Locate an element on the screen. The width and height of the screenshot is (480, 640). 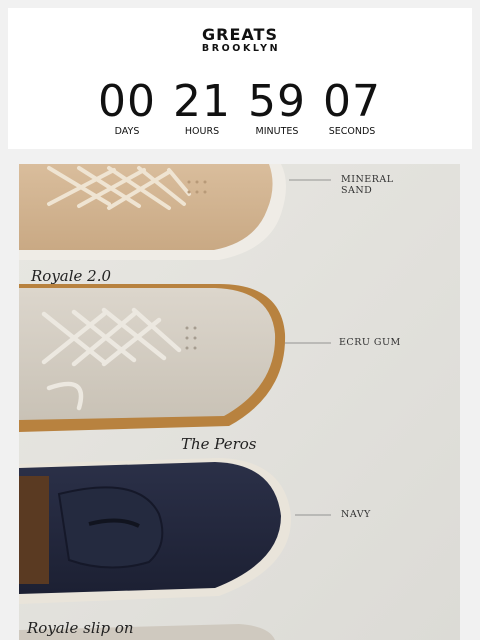
colour-label-mineral-sand-line1: MINERAL is located at coordinates (367, 179).